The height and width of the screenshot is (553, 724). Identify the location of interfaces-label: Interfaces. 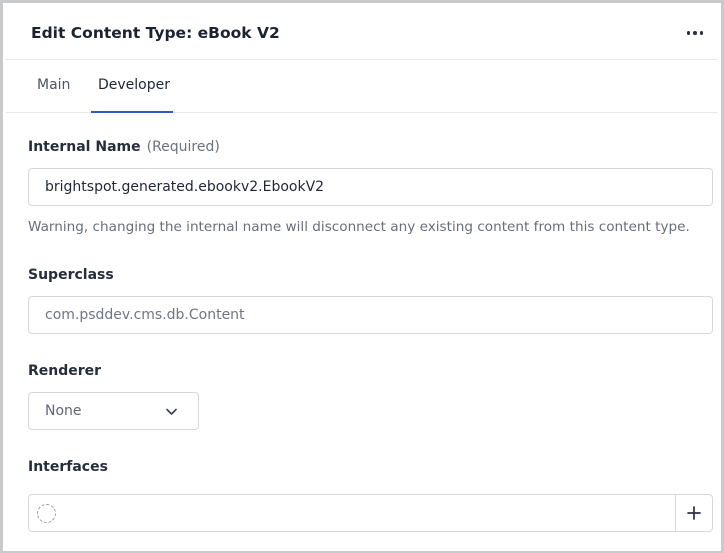
(68, 467).